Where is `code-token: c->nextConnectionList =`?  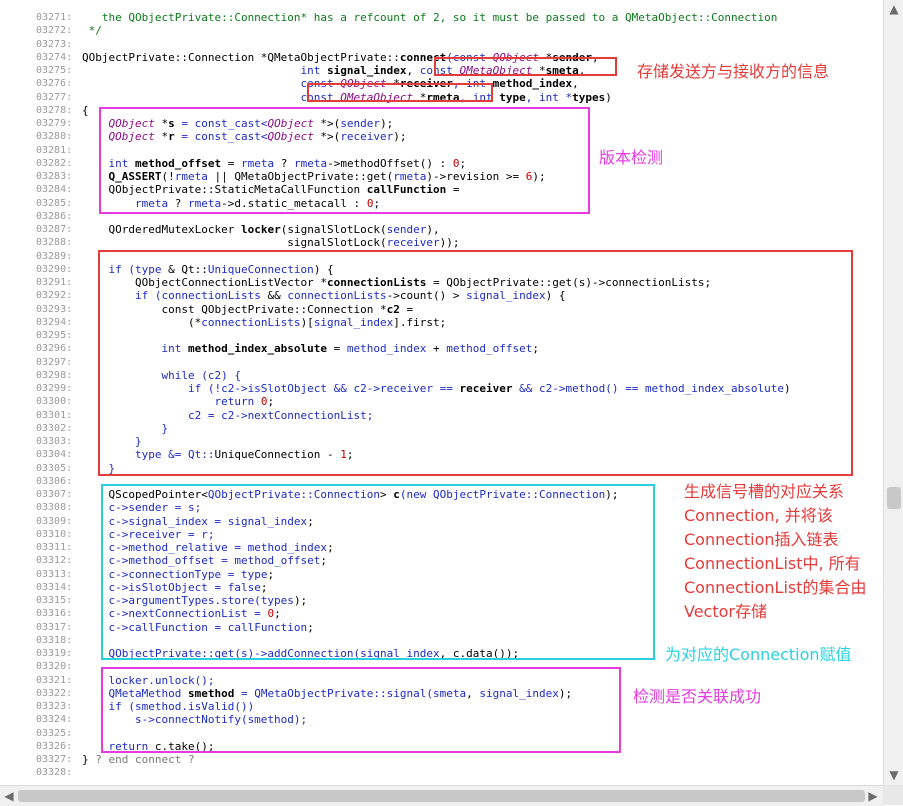 code-token: c->nextConnectionList = is located at coordinates (175, 614).